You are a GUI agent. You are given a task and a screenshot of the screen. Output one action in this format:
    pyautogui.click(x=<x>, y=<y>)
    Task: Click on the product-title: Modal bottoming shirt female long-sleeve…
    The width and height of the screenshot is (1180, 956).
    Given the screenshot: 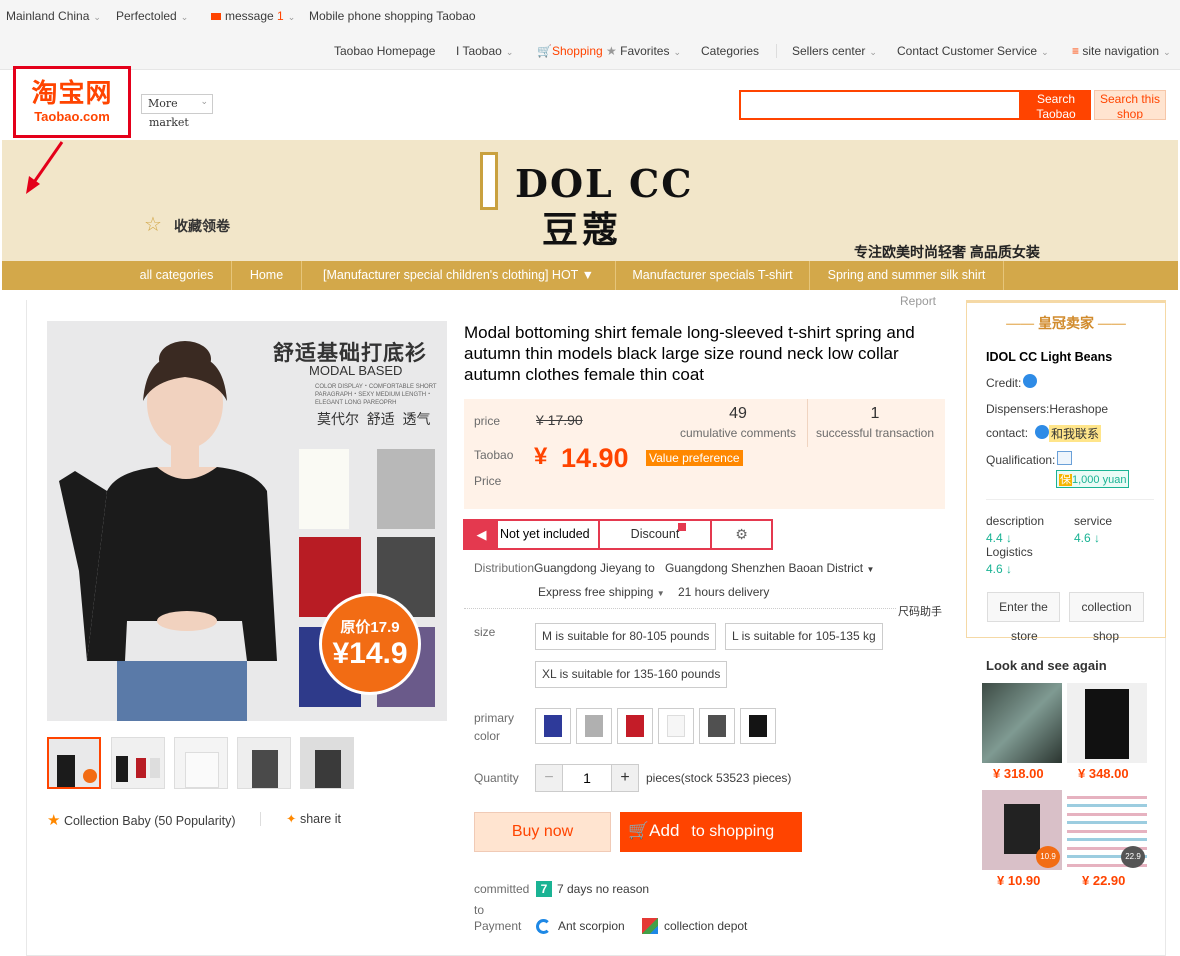 What is the action you would take?
    pyautogui.click(x=689, y=353)
    